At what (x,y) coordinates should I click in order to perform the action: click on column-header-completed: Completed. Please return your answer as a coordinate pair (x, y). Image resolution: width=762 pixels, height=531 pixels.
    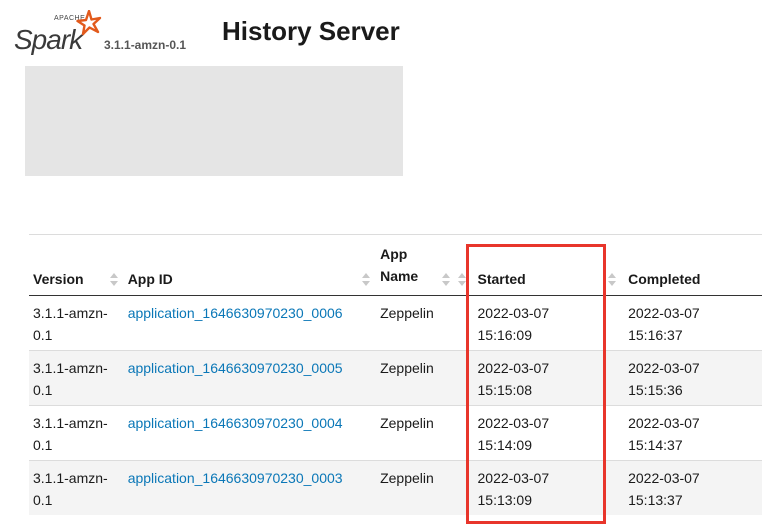
    Looking at the image, I should click on (684, 265).